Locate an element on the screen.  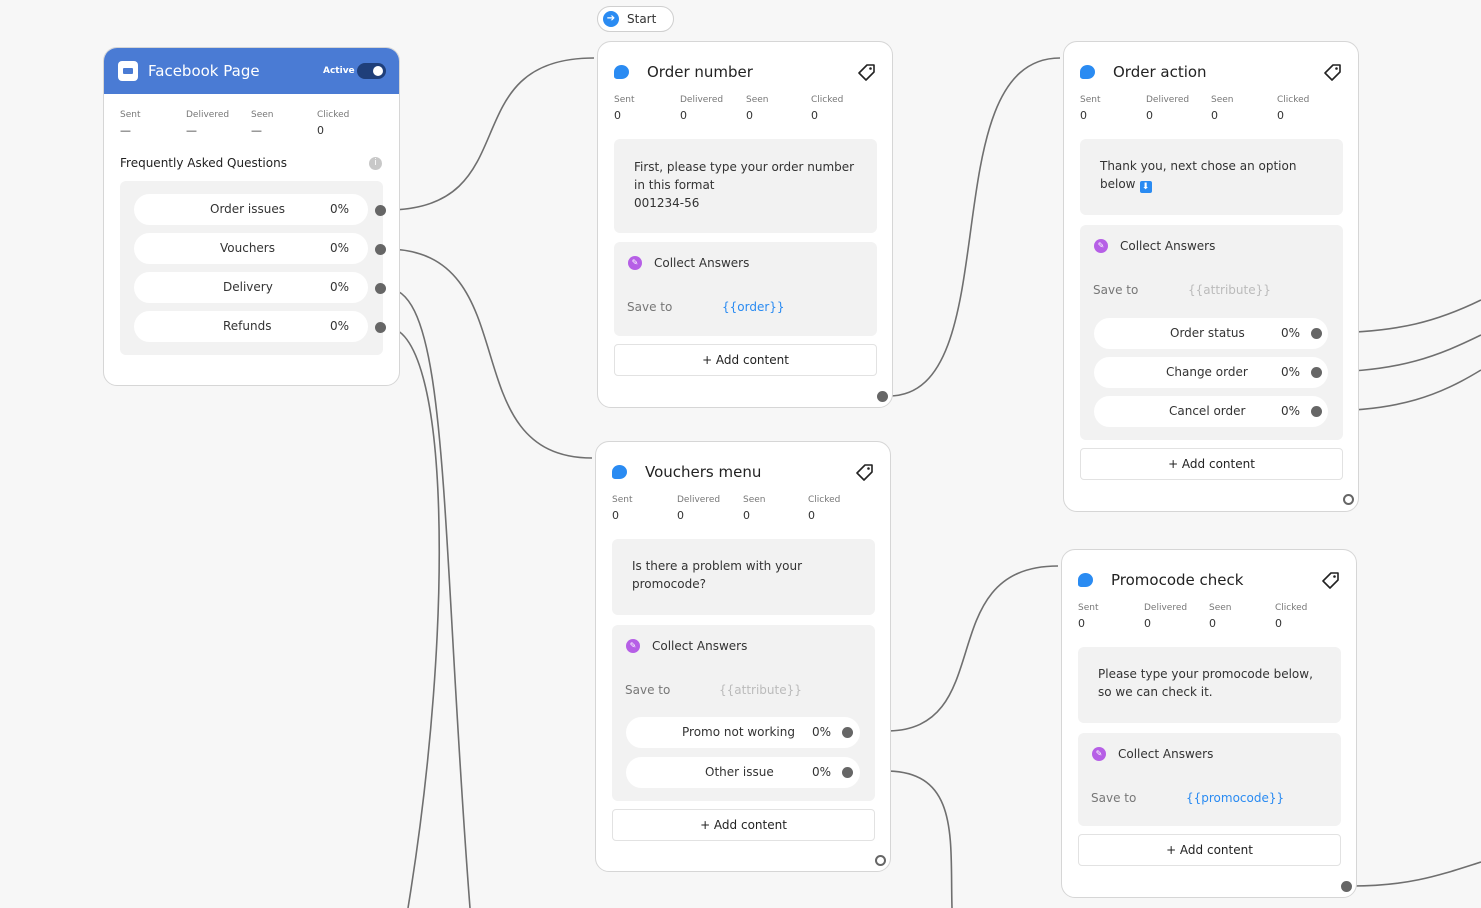
wire-promo-to-promocode-check is located at coordinates (972, 648).